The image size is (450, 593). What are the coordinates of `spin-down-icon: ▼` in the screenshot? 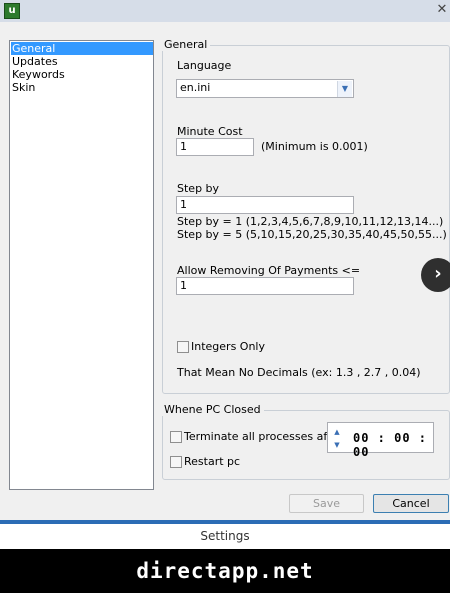 It's located at (337, 445).